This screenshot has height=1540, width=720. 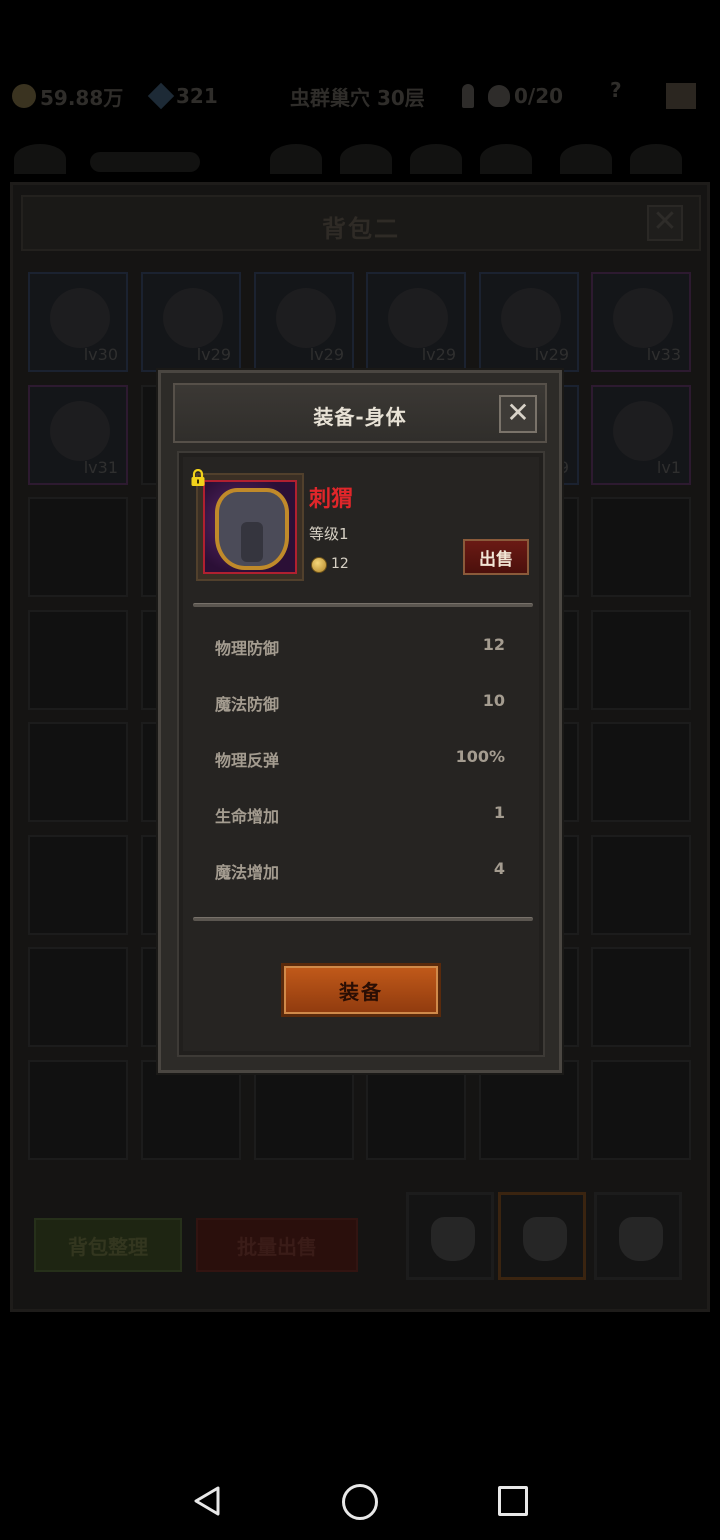 What do you see at coordinates (668, 467) in the screenshot?
I see `slot-level: lv1` at bounding box center [668, 467].